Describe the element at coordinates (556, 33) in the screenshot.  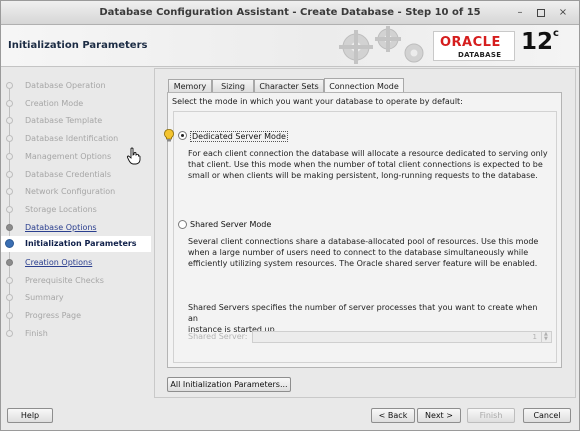
I see `version-suffix: c` at that location.